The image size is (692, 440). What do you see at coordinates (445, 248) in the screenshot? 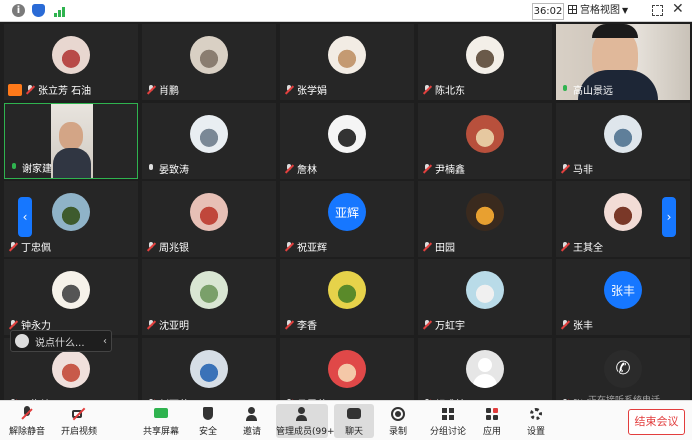
I see `participant-name-text: 田园` at bounding box center [445, 248].